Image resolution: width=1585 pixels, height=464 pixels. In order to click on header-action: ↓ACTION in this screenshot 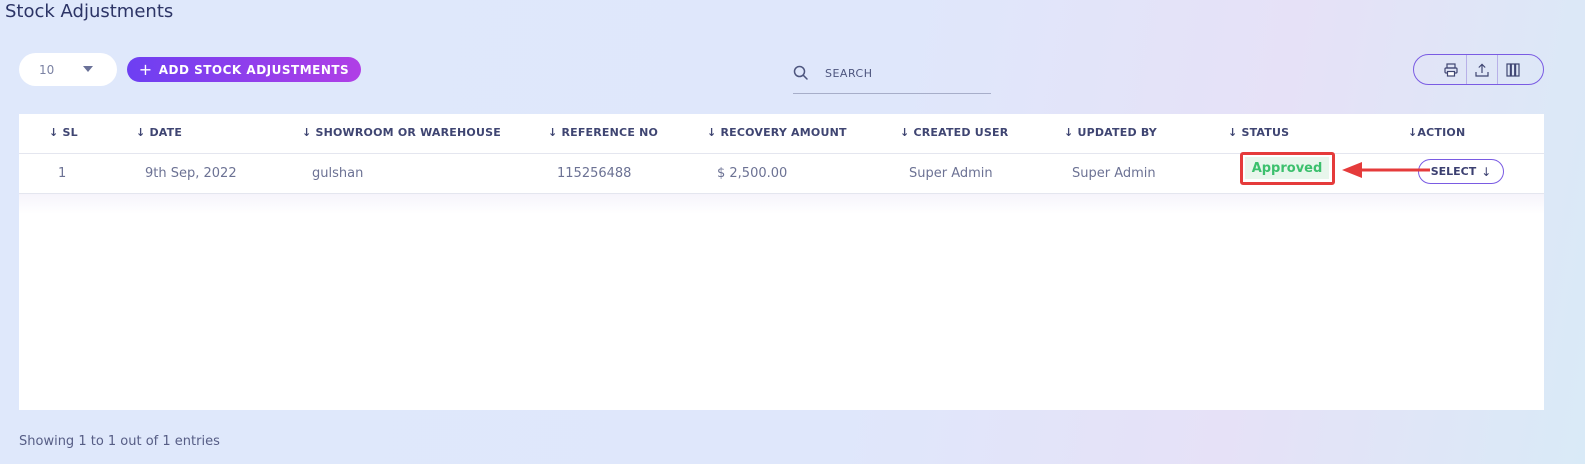, I will do `click(1436, 132)`.